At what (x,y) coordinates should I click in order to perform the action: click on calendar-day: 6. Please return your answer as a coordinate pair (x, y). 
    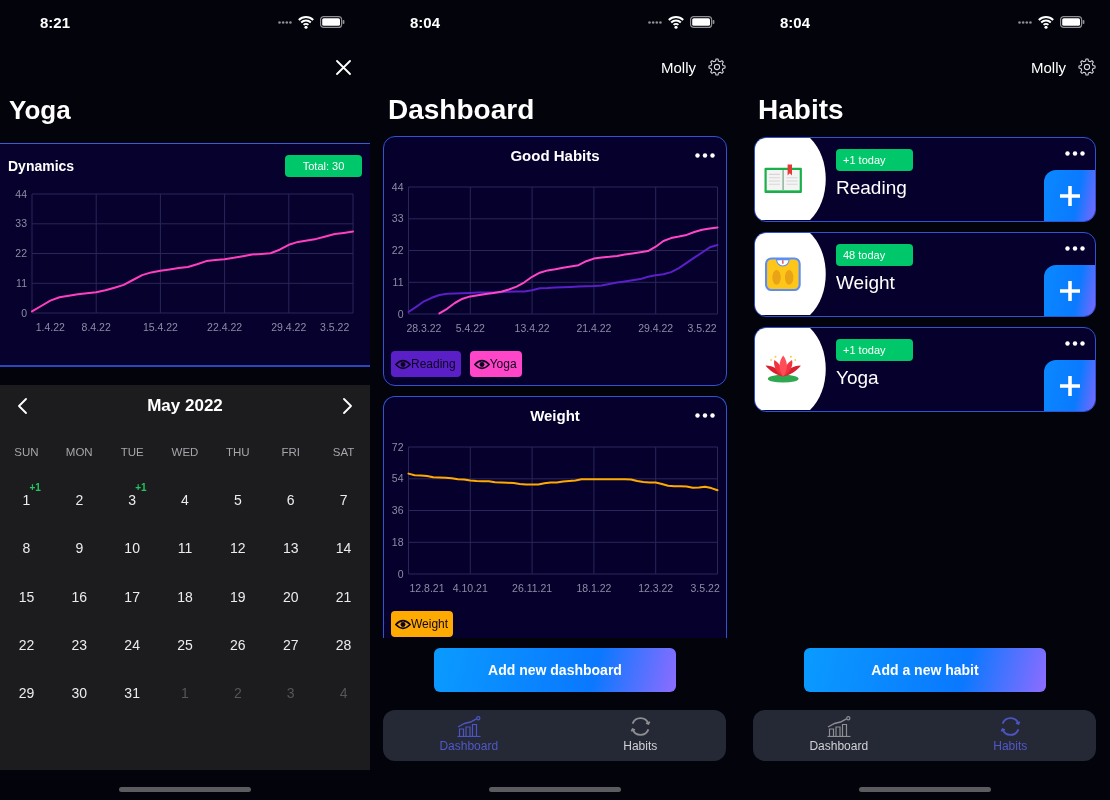
    Looking at the image, I should click on (290, 500).